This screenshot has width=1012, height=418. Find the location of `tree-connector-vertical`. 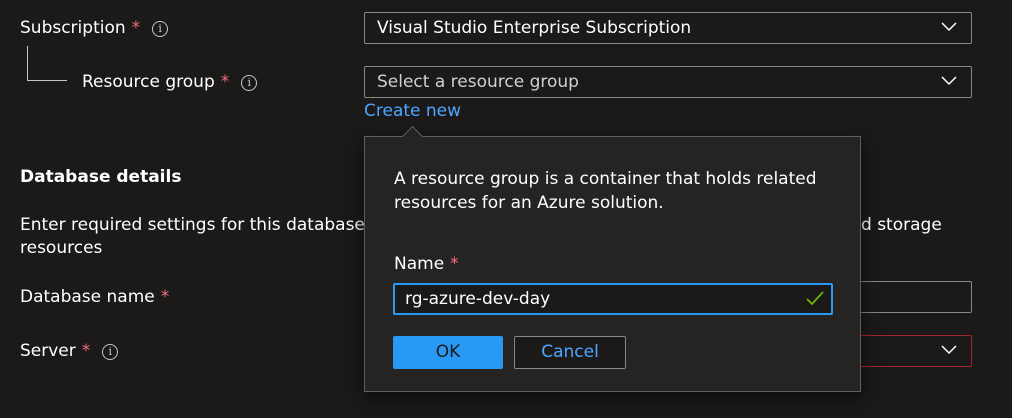

tree-connector-vertical is located at coordinates (27, 63).